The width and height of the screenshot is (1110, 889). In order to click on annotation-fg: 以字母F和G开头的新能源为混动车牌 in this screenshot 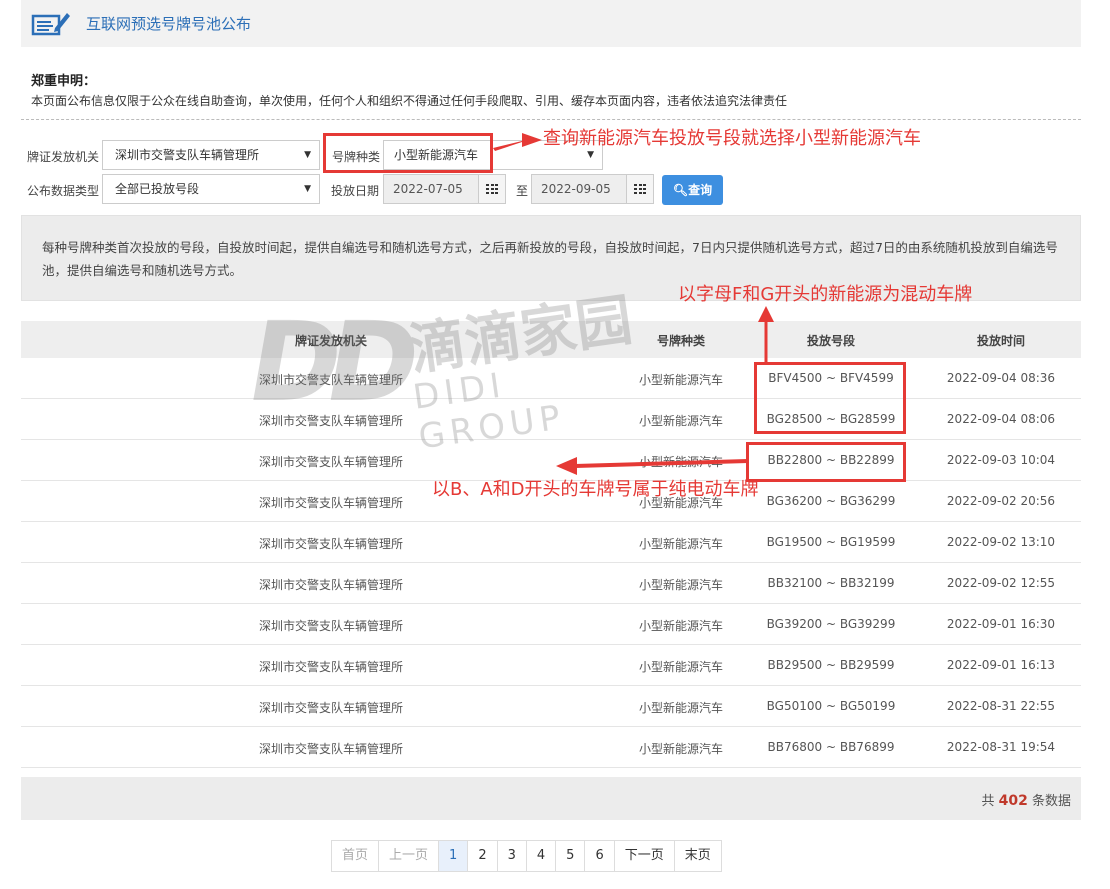, I will do `click(825, 294)`.